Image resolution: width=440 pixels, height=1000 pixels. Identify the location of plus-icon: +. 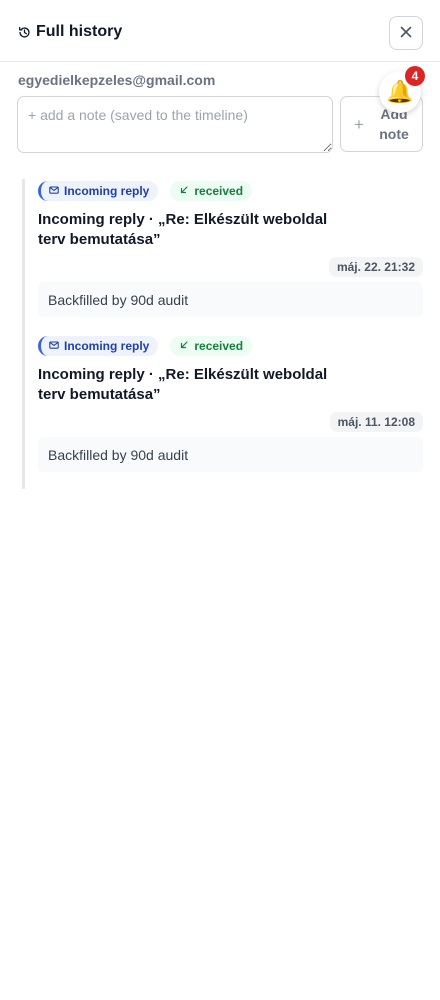
(359, 124).